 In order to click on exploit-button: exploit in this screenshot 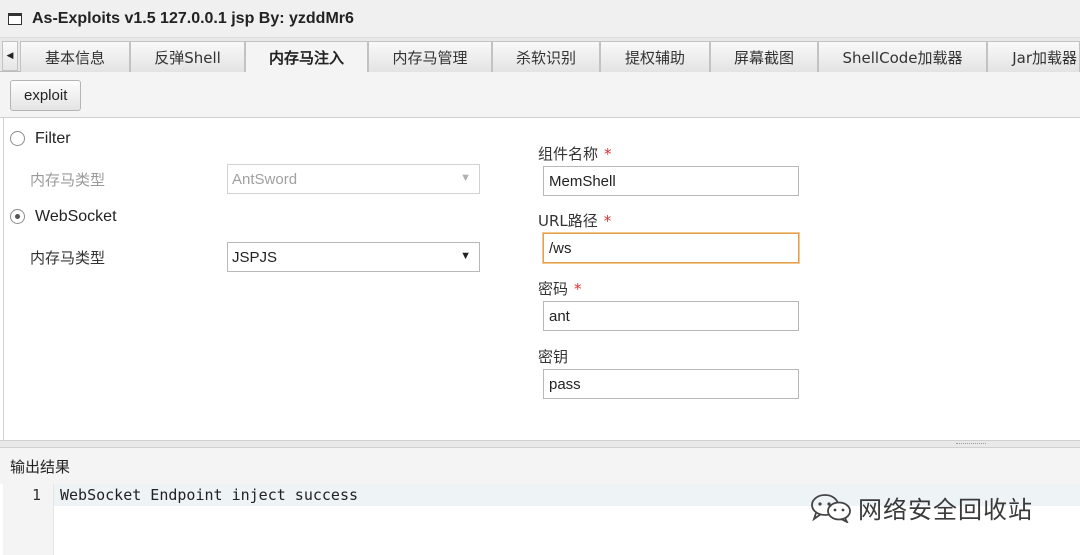, I will do `click(46, 95)`.